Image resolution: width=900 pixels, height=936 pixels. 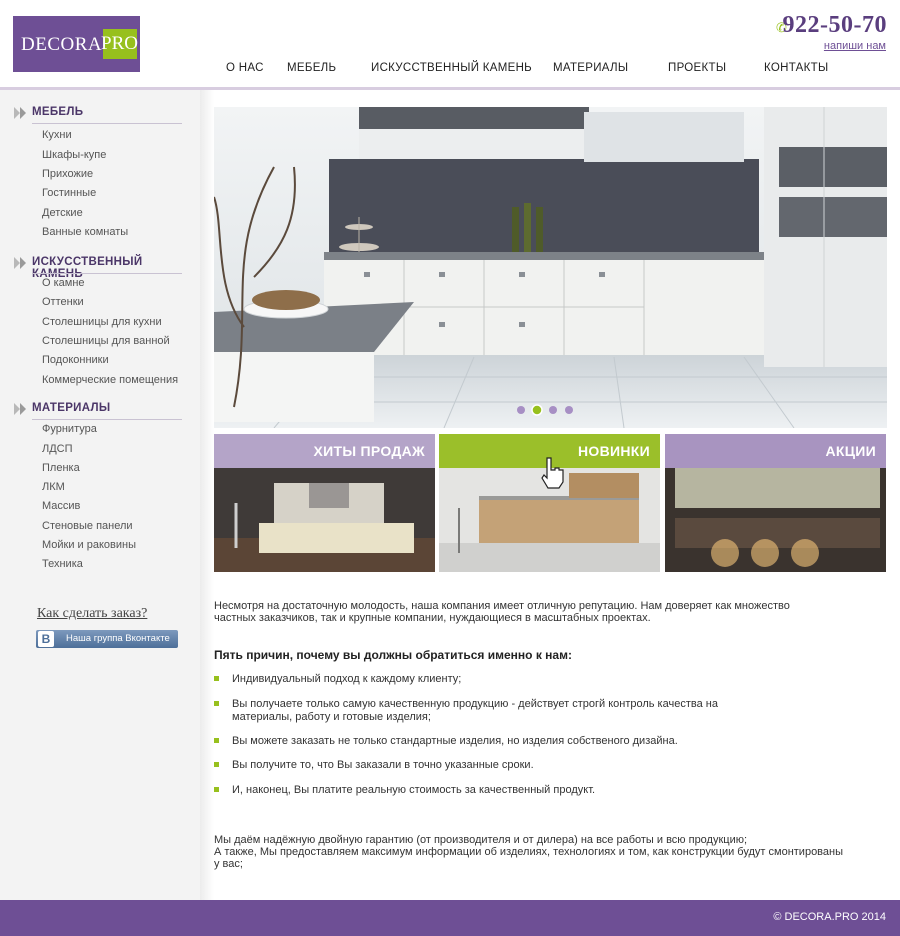 What do you see at coordinates (89, 545) in the screenshot?
I see `sidebar-item-sinks: Мойки и раковины` at bounding box center [89, 545].